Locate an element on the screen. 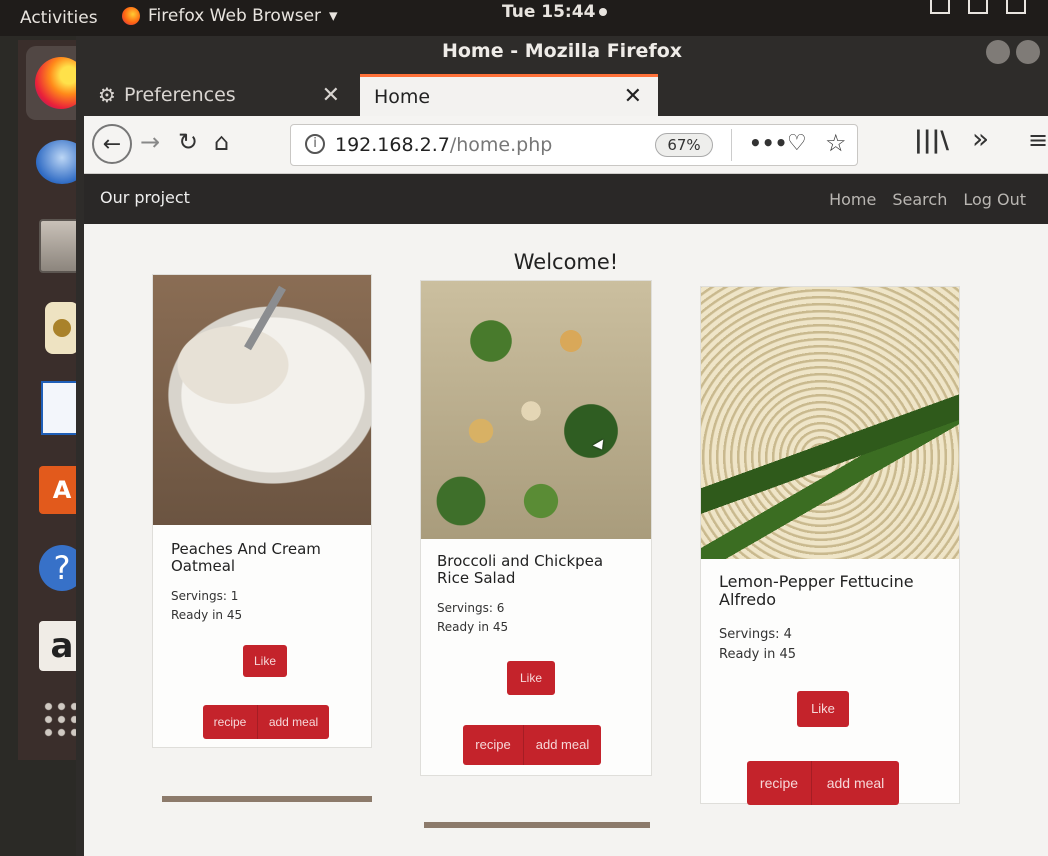  reload-button: ↻ is located at coordinates (188, 142).